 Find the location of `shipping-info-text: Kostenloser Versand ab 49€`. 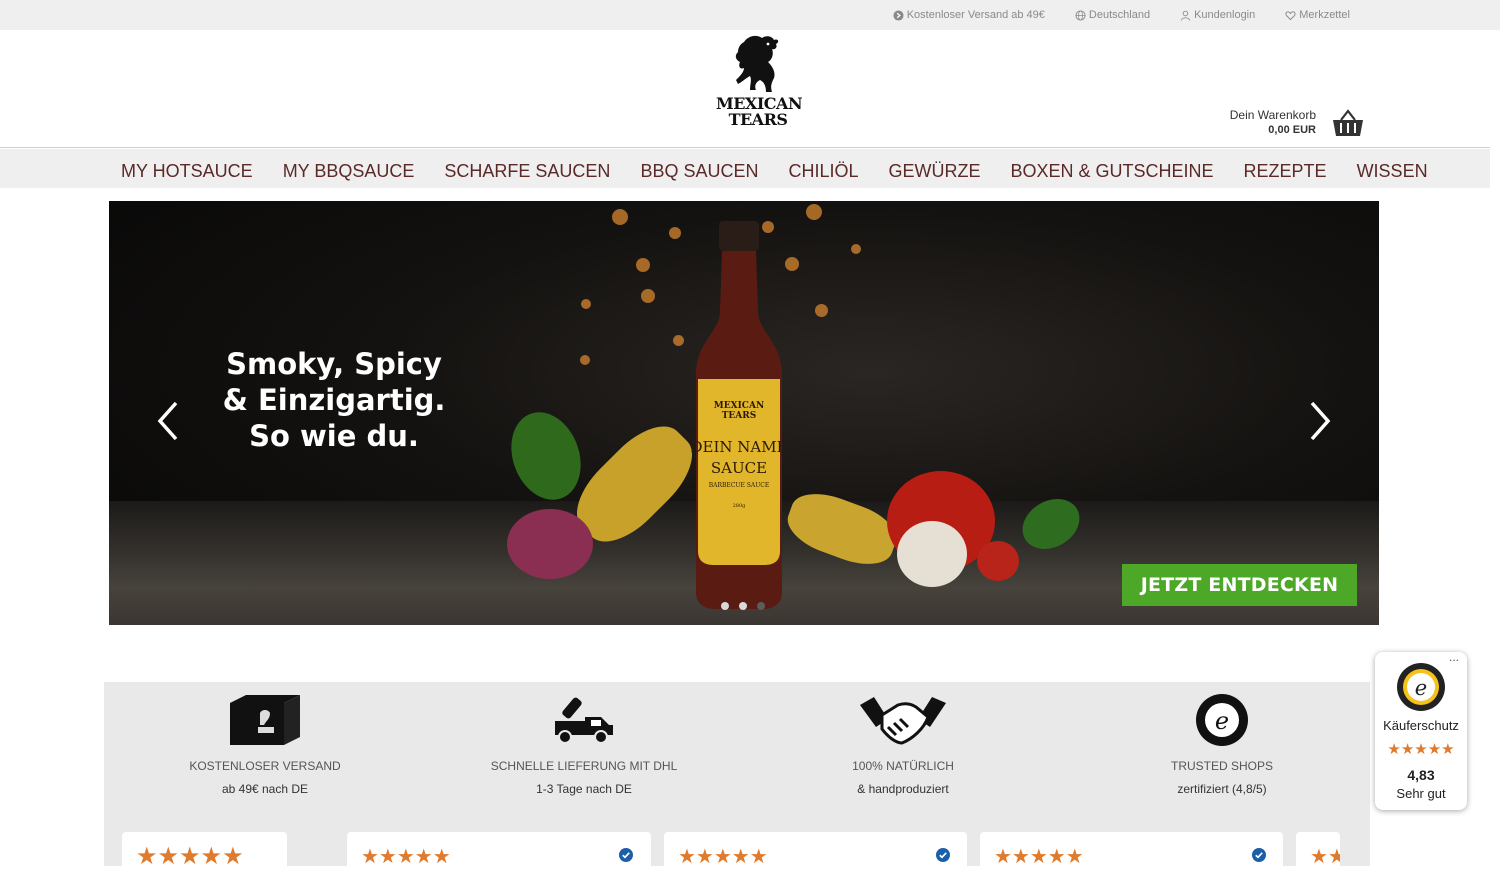

shipping-info-text: Kostenloser Versand ab 49€ is located at coordinates (975, 15).